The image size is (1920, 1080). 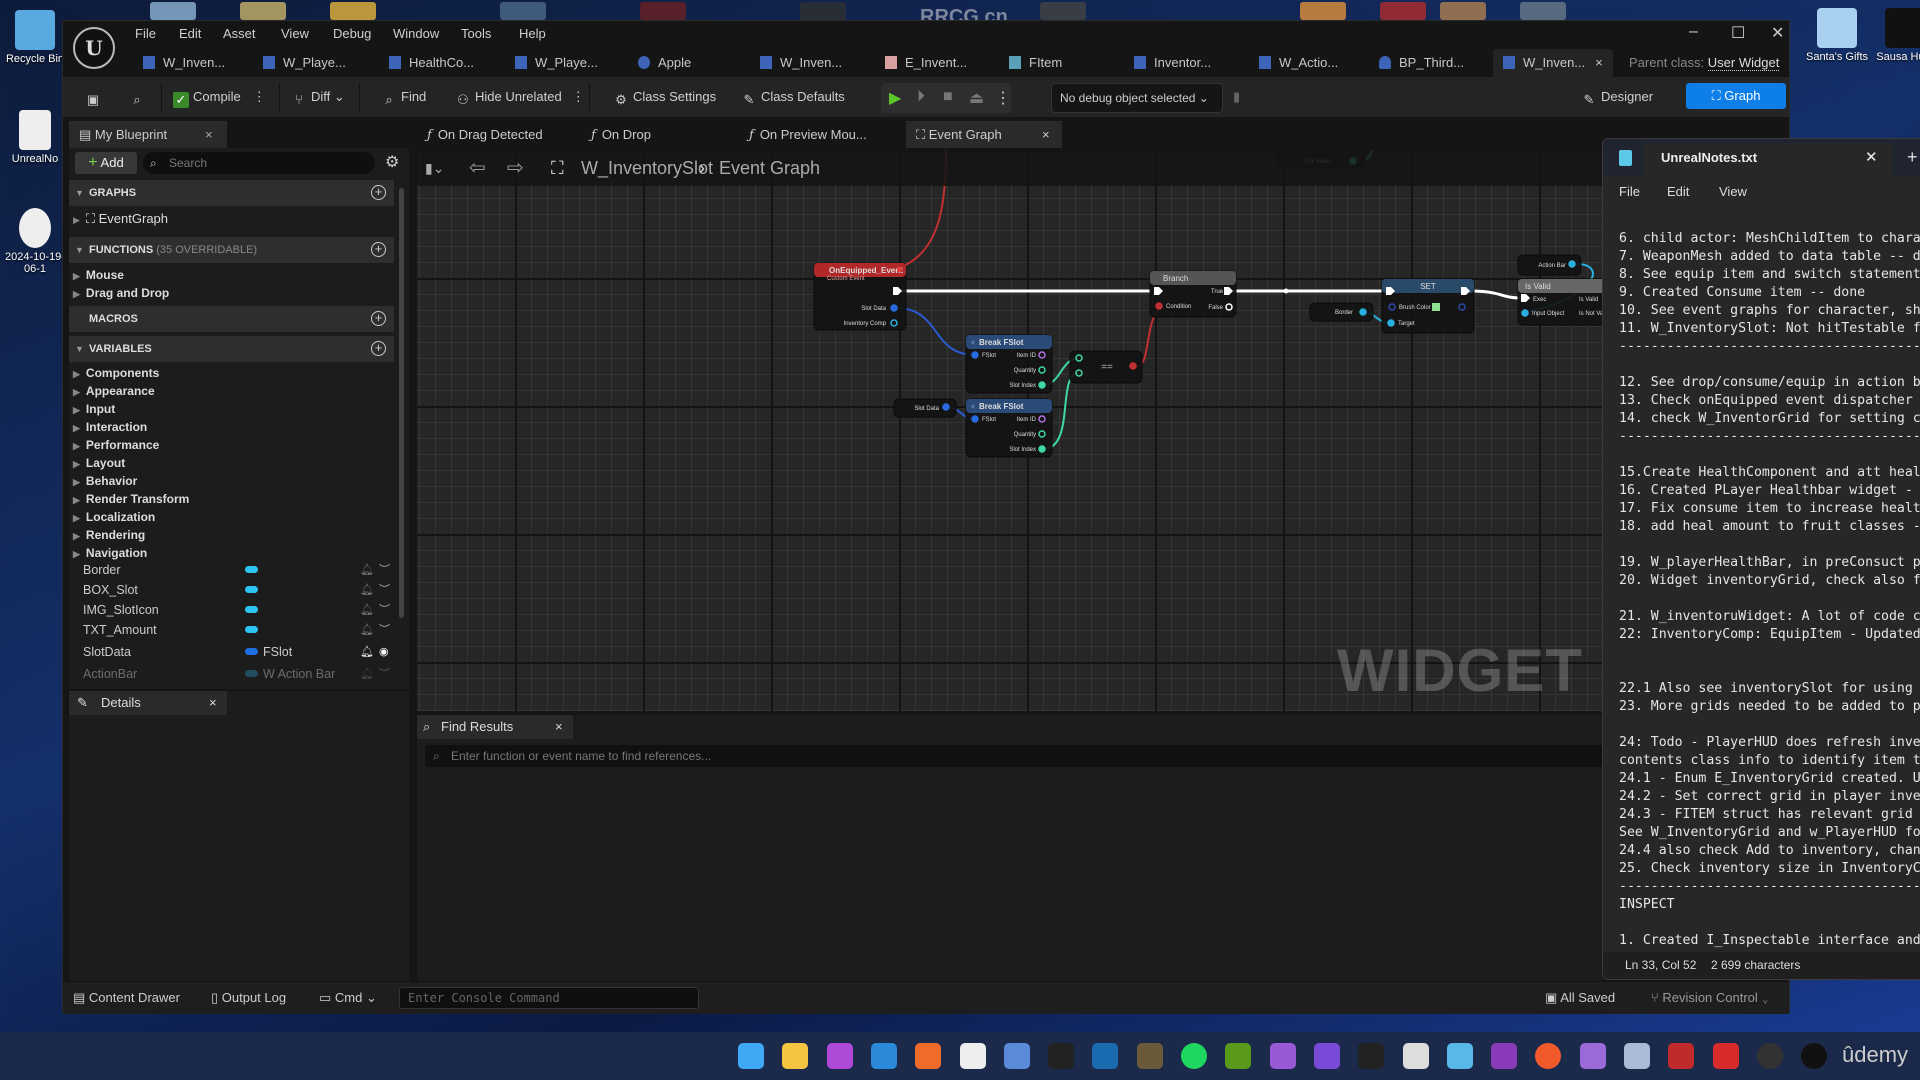 What do you see at coordinates (1693, 32) in the screenshot?
I see `minimize-button: –` at bounding box center [1693, 32].